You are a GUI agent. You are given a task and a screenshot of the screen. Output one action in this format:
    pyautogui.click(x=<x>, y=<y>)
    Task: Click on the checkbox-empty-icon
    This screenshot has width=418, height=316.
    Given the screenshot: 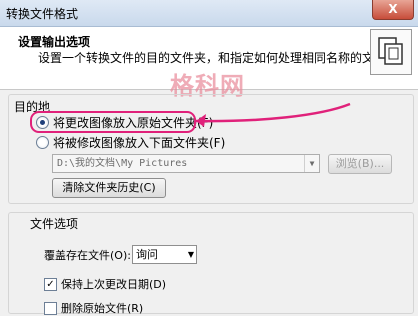 What is the action you would take?
    pyautogui.click(x=50, y=308)
    